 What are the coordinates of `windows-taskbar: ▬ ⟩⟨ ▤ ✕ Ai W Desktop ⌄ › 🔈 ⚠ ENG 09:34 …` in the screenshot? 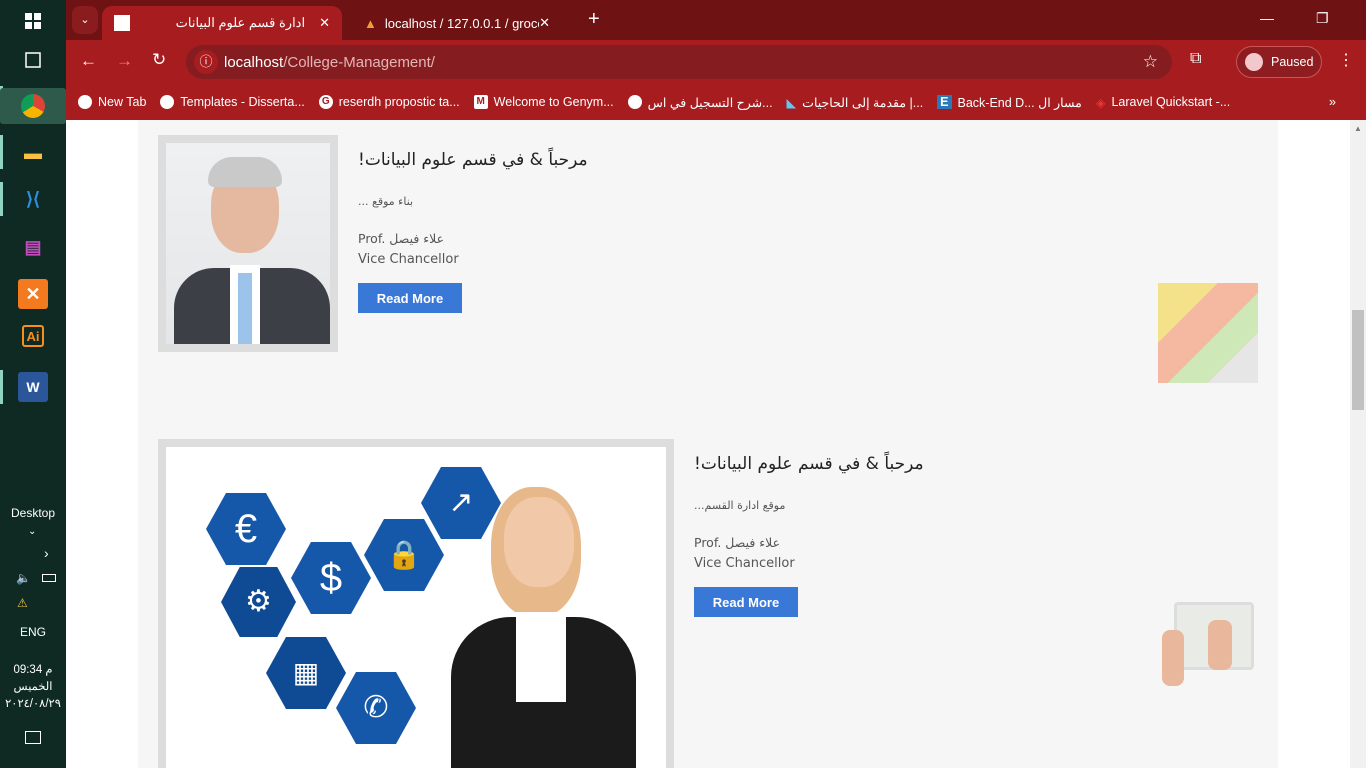 It's located at (33, 384).